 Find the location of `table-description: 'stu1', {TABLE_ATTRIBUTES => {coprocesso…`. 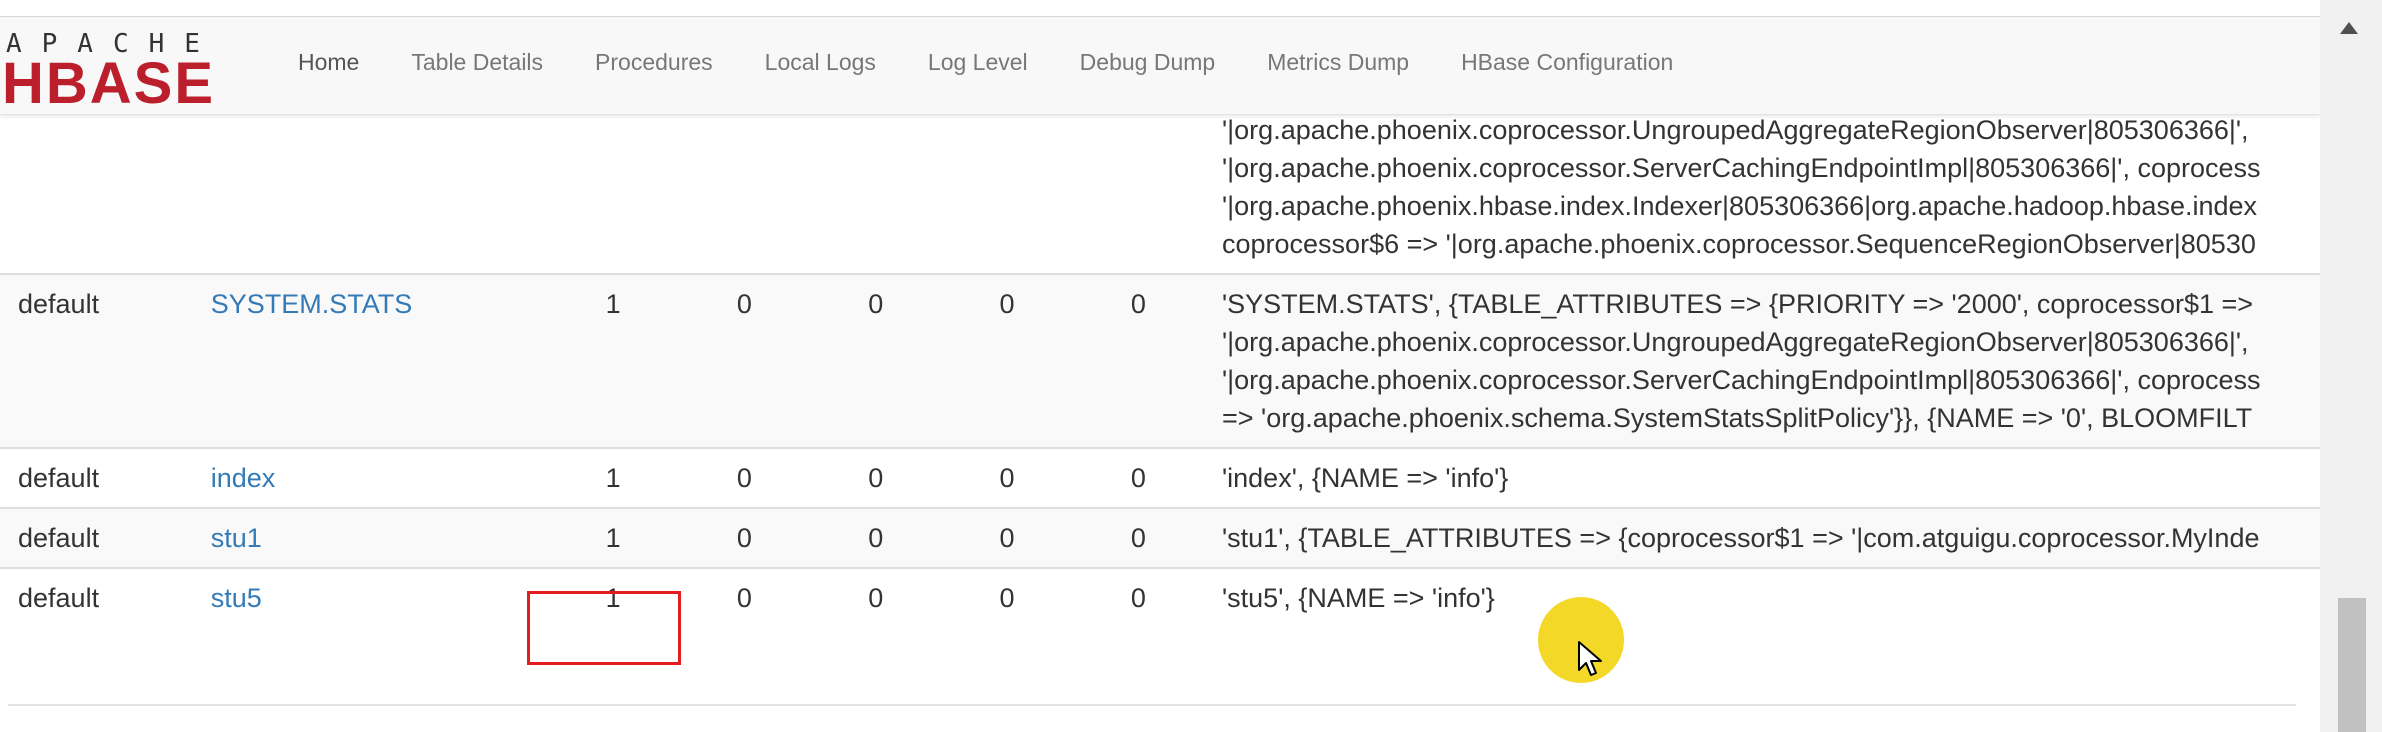

table-description: 'stu1', {TABLE_ATTRIBUTES => {coprocesso… is located at coordinates (1762, 537).